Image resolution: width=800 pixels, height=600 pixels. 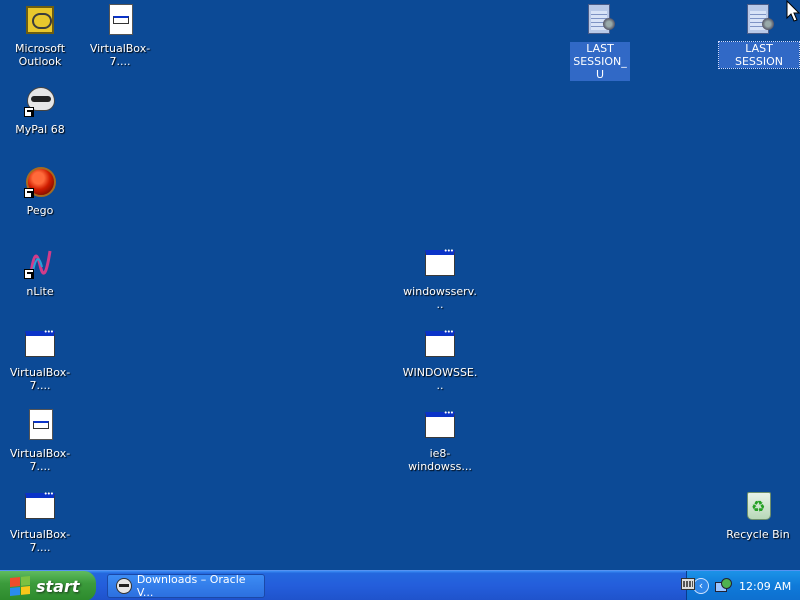 I want to click on outlook-icon, so click(x=40, y=20).